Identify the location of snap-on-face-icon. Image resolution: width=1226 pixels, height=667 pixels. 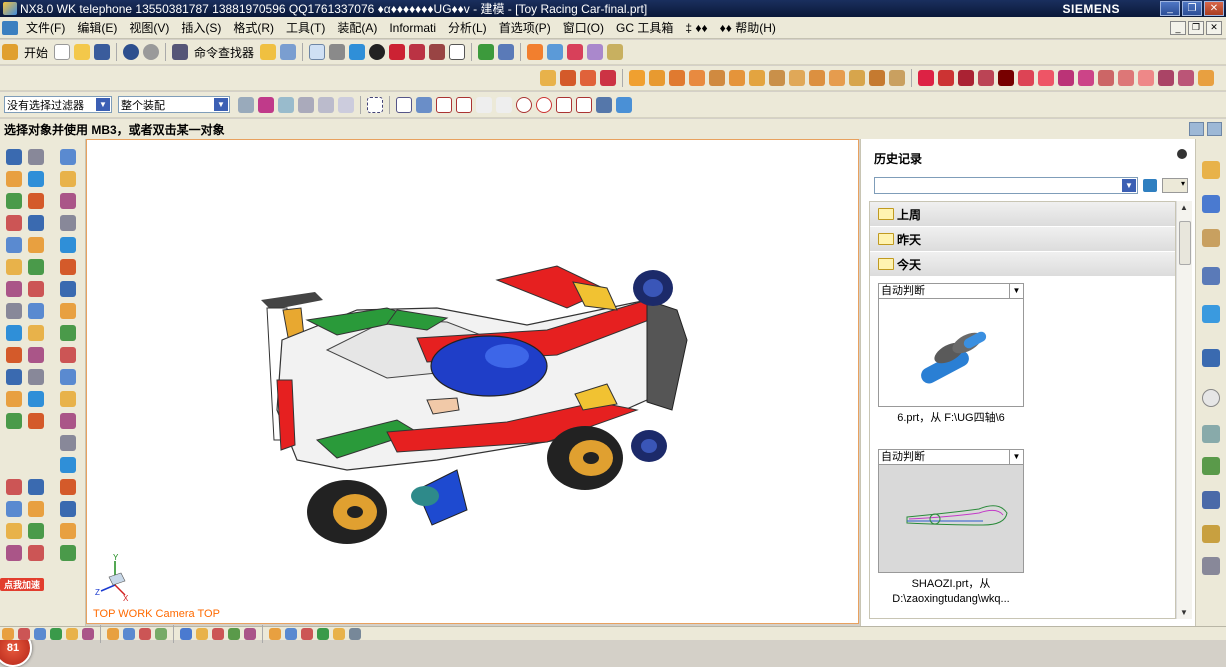
(604, 104).